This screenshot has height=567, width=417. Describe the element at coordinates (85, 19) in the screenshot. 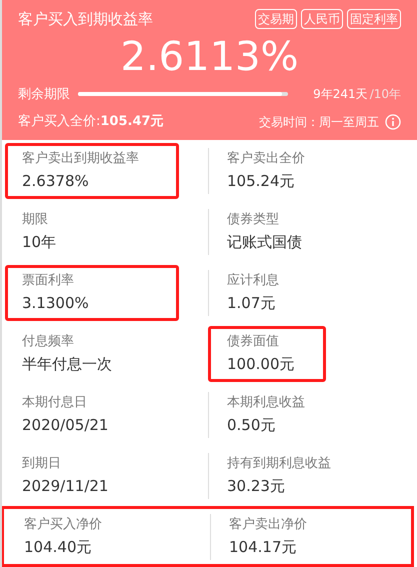

I see `yield-title: 客户买入到期收益率` at that location.